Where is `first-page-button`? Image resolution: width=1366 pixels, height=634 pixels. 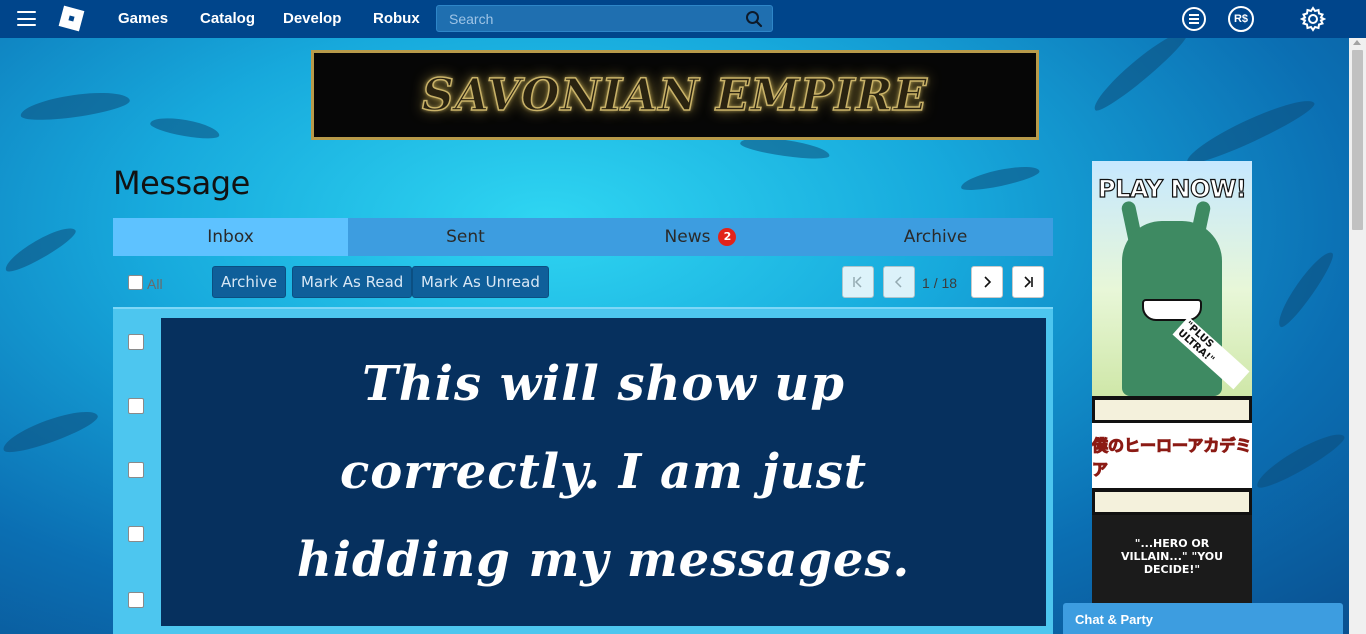
first-page-button is located at coordinates (858, 282).